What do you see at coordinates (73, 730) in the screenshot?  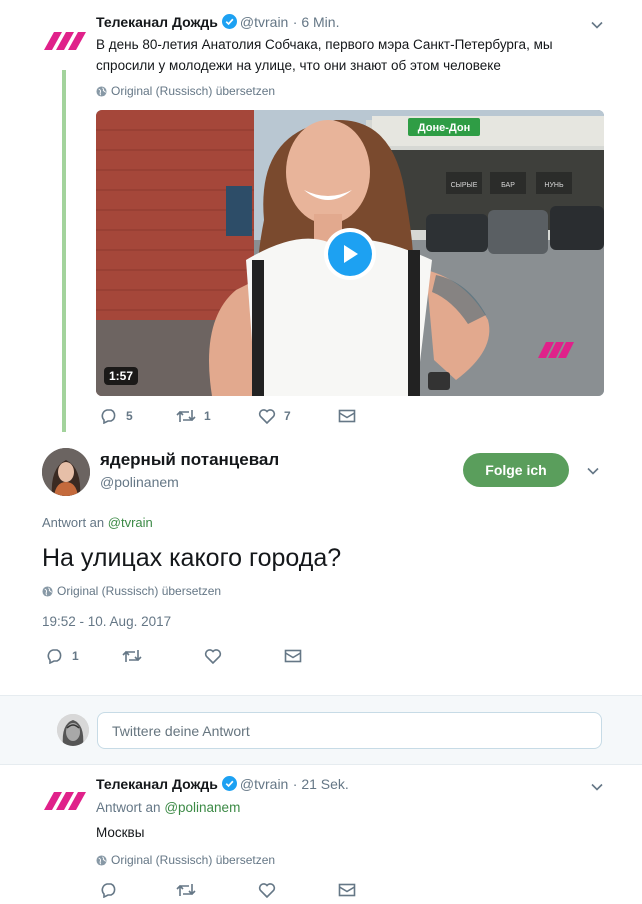 I see `current-user-avatar` at bounding box center [73, 730].